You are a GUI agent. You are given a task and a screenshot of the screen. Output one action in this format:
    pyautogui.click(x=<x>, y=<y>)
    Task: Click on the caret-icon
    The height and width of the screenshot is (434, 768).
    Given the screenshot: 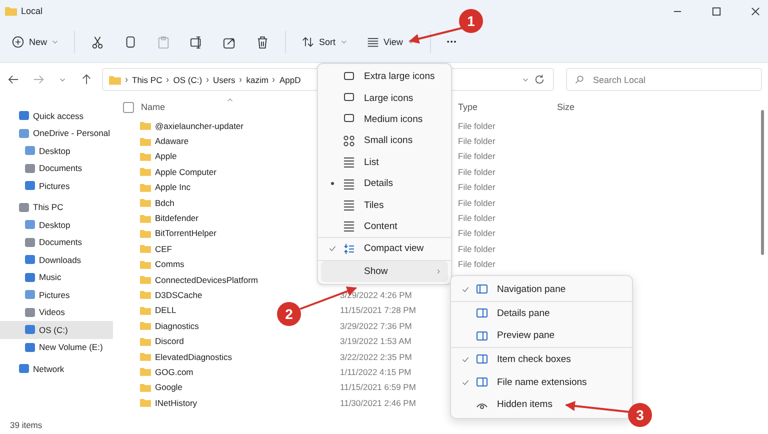 What is the action you would take?
    pyautogui.click(x=55, y=42)
    